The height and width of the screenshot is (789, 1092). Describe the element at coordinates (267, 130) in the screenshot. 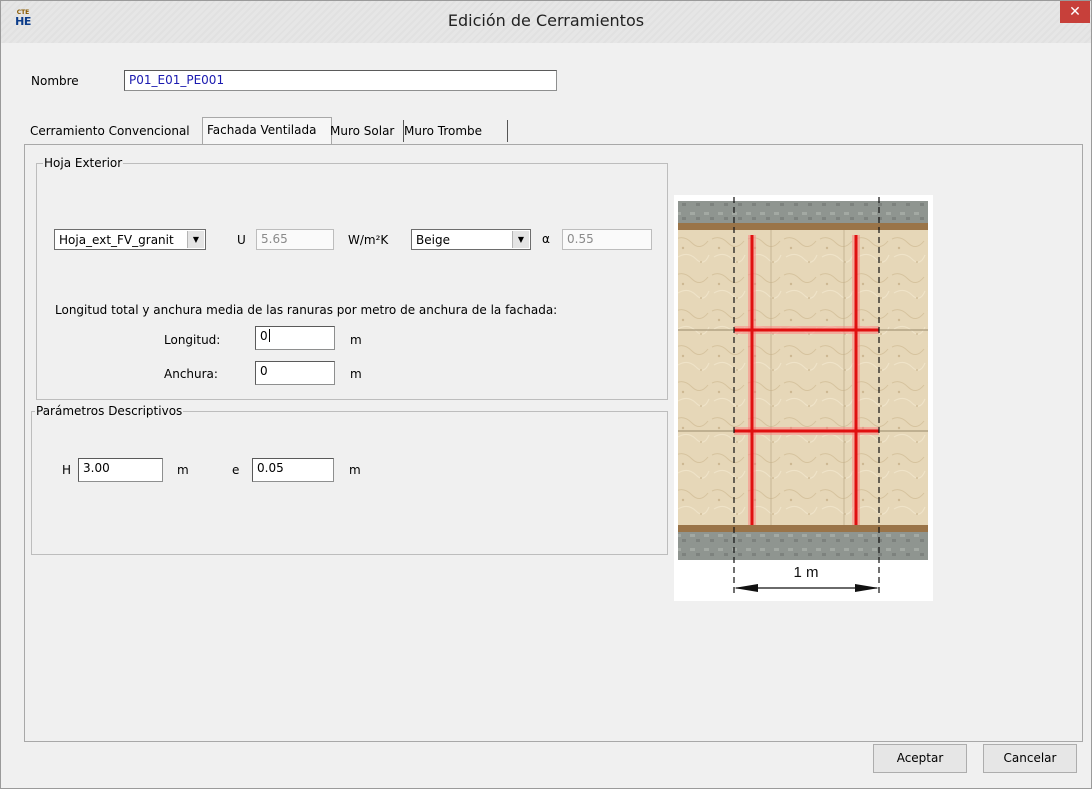

I see `tab-fachada-ventilada: Fachada Ventilada` at that location.